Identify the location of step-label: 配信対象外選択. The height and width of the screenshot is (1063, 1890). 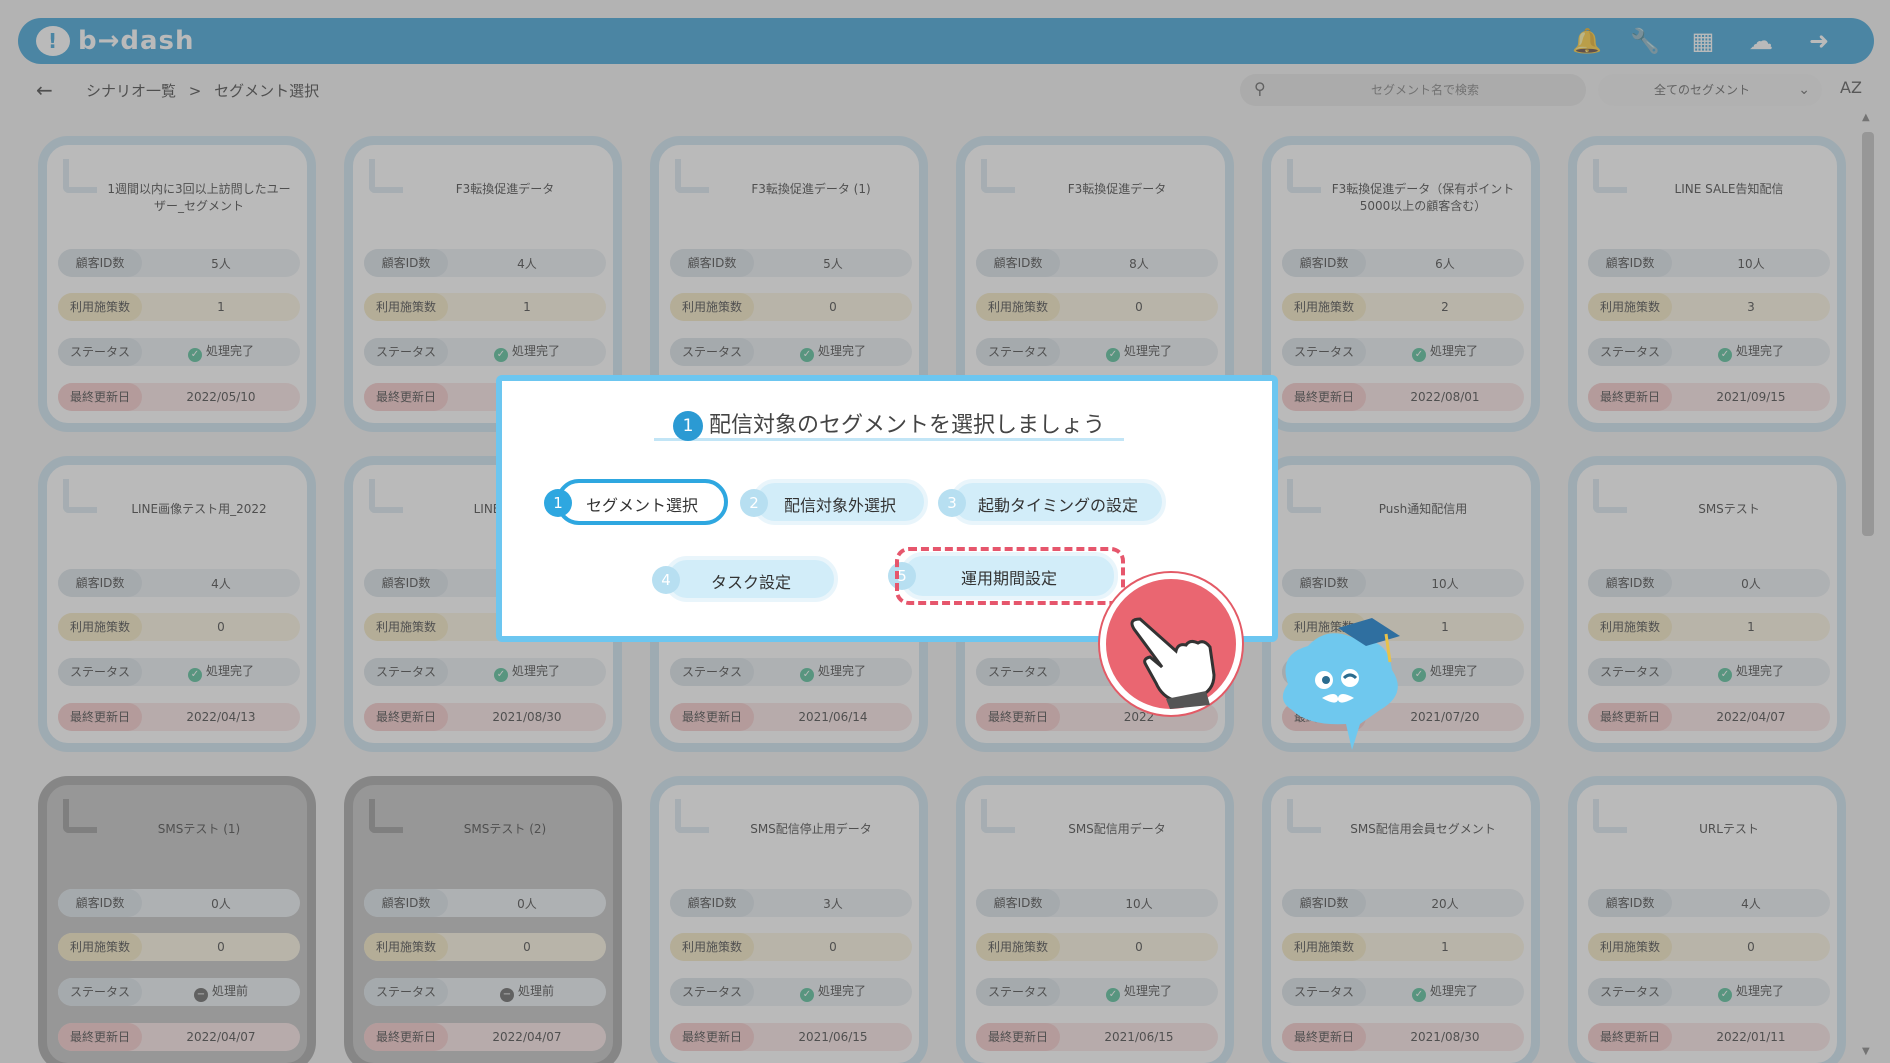
(839, 505).